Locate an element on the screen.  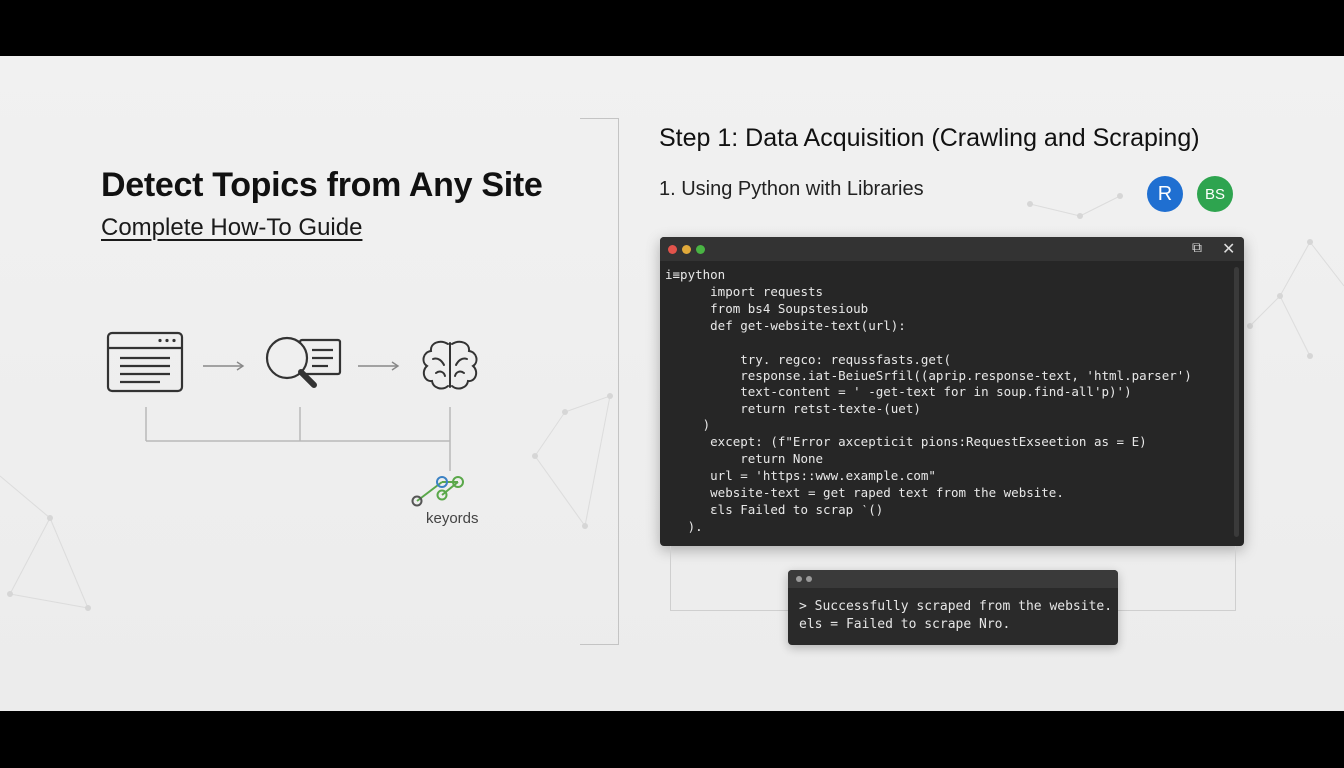
code-line: url = 'https::www.example.com" is located at coordinates (800, 475).